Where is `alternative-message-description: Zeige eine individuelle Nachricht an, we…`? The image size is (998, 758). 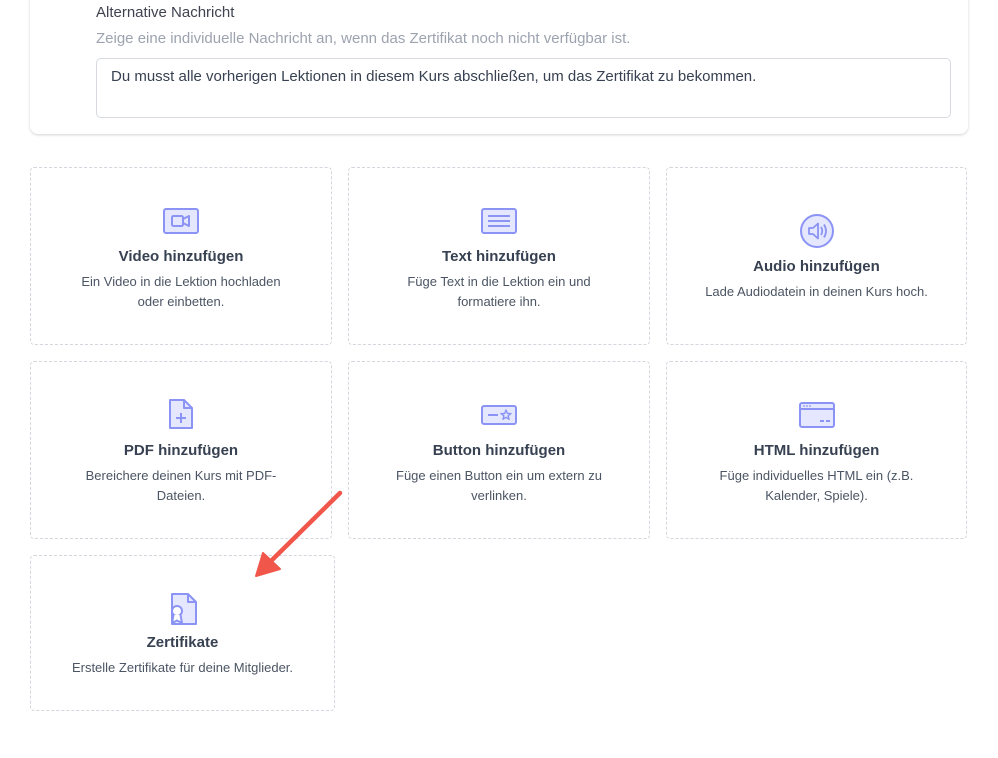
alternative-message-description: Zeige eine individuelle Nachricht an, we… is located at coordinates (363, 38).